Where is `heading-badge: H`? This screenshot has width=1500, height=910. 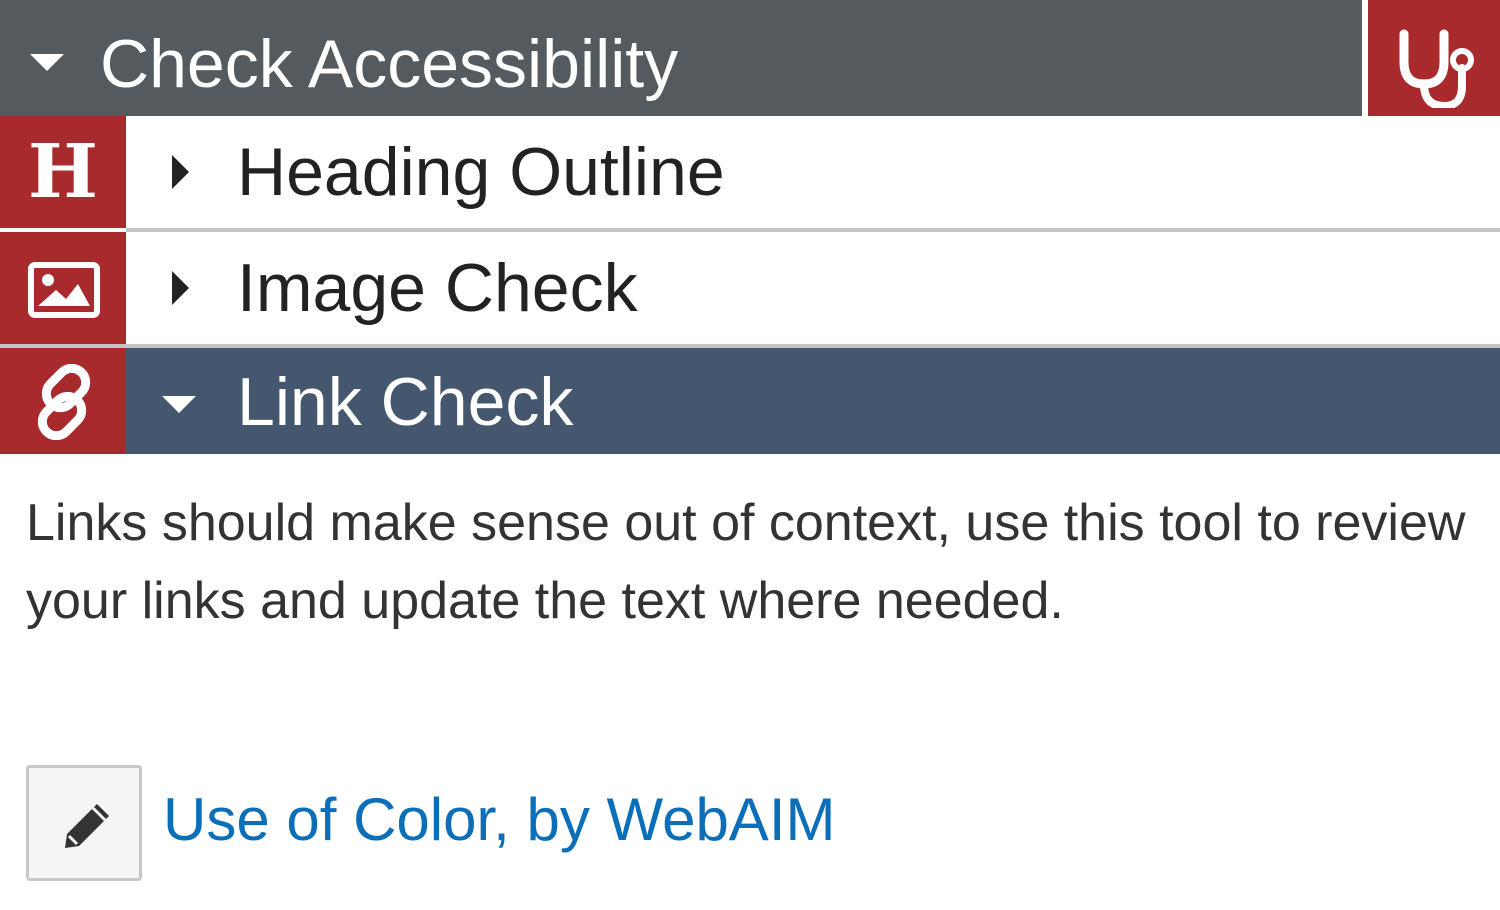 heading-badge: H is located at coordinates (63, 172).